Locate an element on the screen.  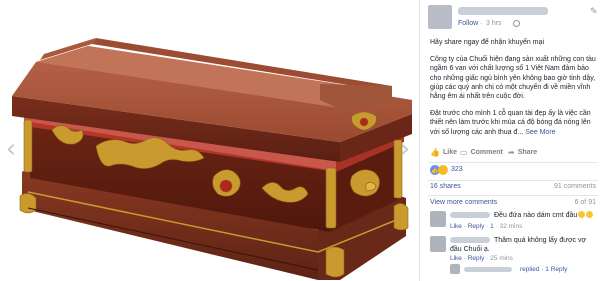
post-timestamp: 3 hrs is located at coordinates (494, 23).